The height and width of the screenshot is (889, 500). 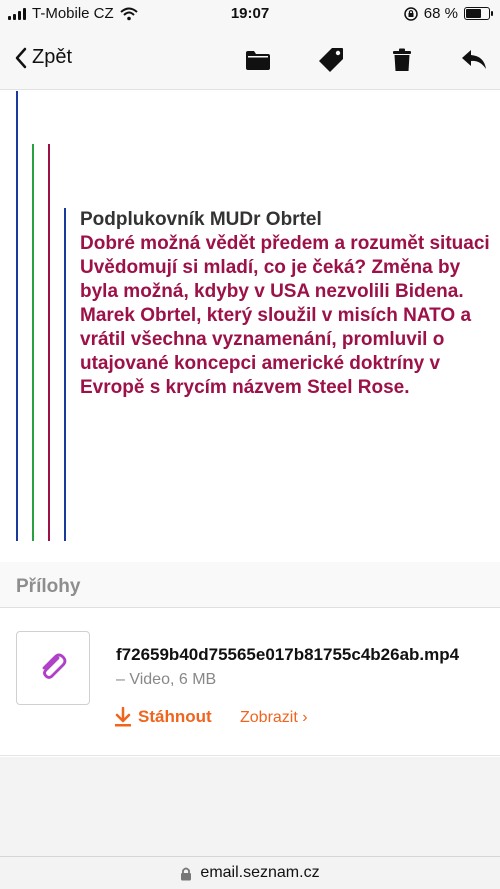 I want to click on reply-button, so click(x=474, y=60).